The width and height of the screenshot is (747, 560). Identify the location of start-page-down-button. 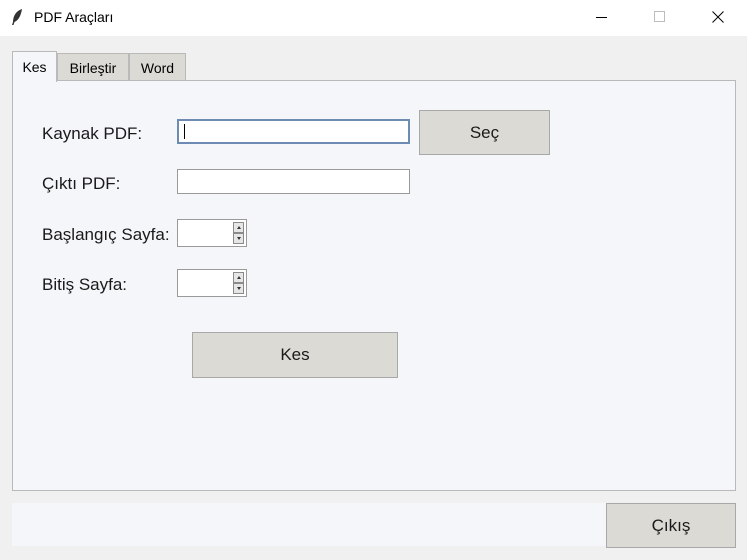
(238, 238).